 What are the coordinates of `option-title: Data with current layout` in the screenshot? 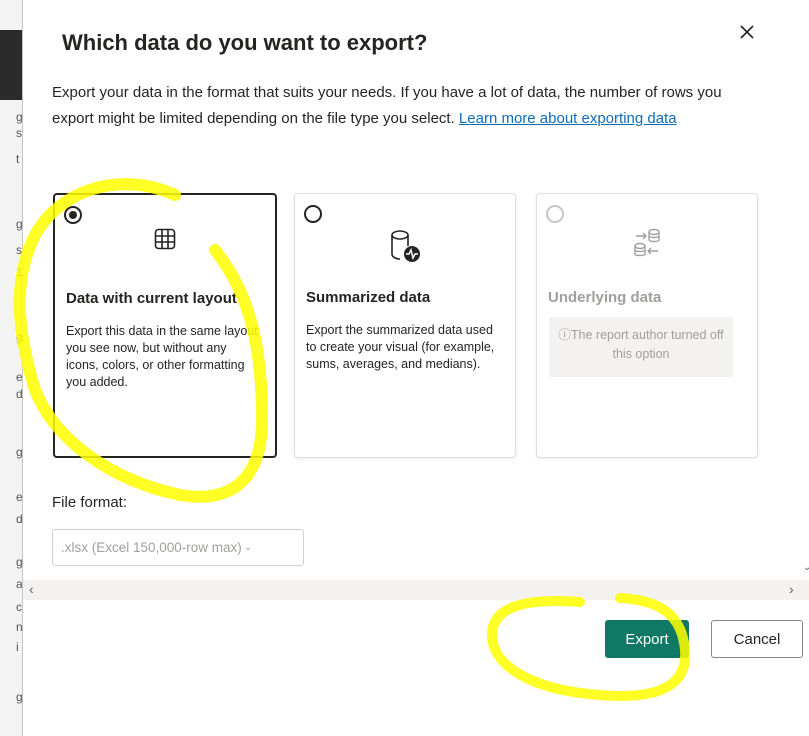 It's located at (151, 298).